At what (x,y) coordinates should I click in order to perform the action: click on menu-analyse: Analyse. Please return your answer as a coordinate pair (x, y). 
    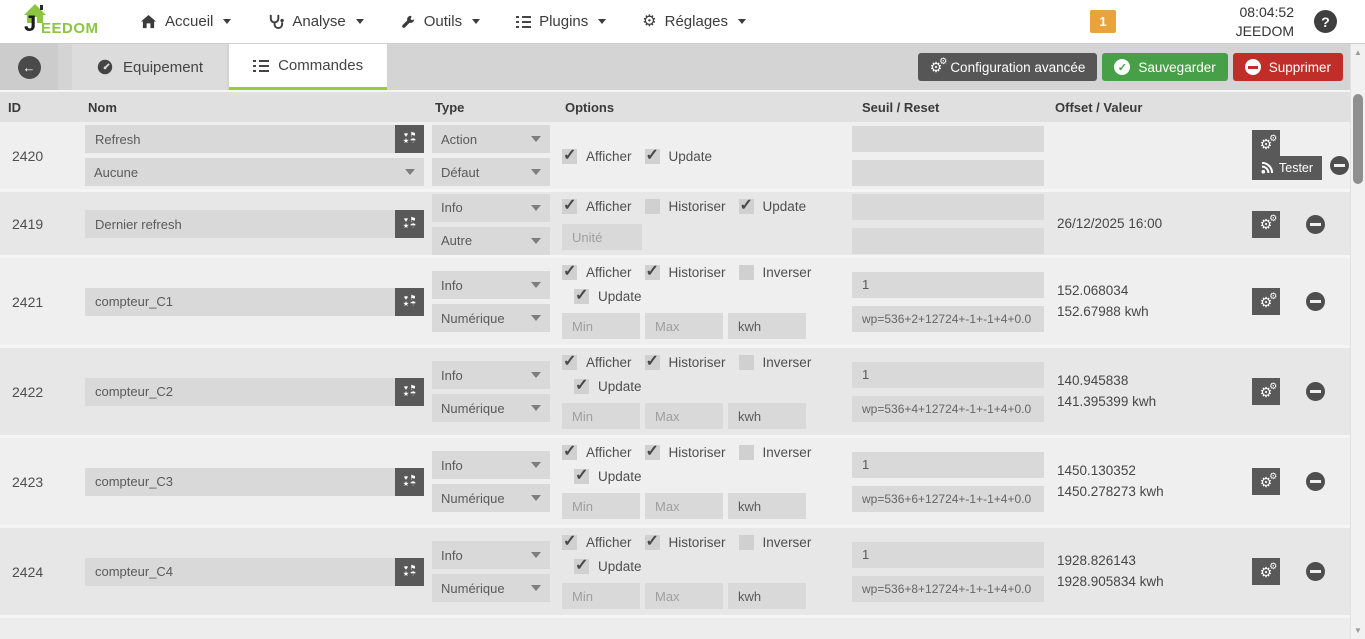
    Looking at the image, I should click on (315, 21).